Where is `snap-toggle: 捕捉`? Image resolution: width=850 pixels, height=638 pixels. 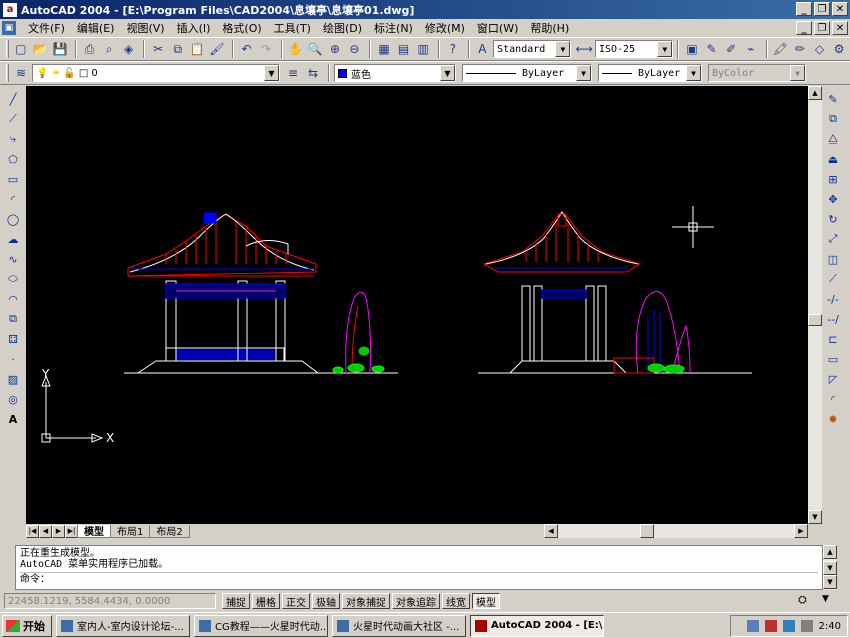
snap-toggle: 捕捉 is located at coordinates (236, 601).